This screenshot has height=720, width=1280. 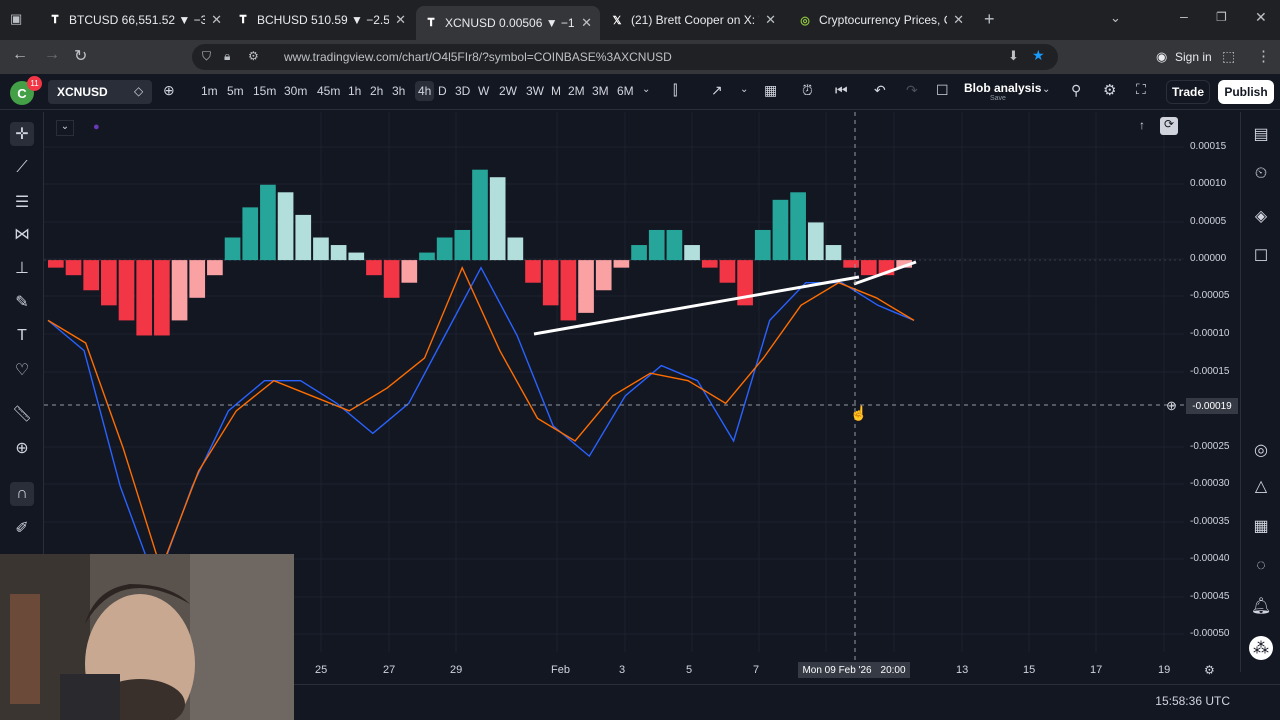 What do you see at coordinates (1210, 633) in the screenshot?
I see `y-tick-label: -0.00050` at bounding box center [1210, 633].